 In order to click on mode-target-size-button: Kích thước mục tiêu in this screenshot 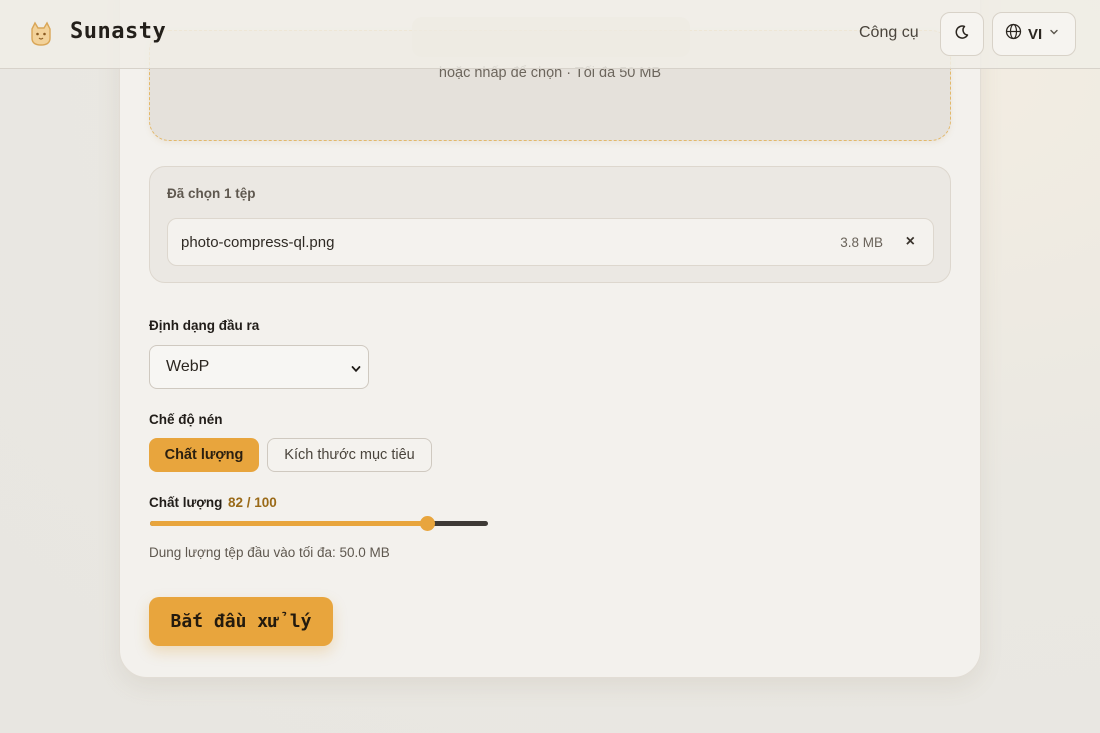, I will do `click(349, 455)`.